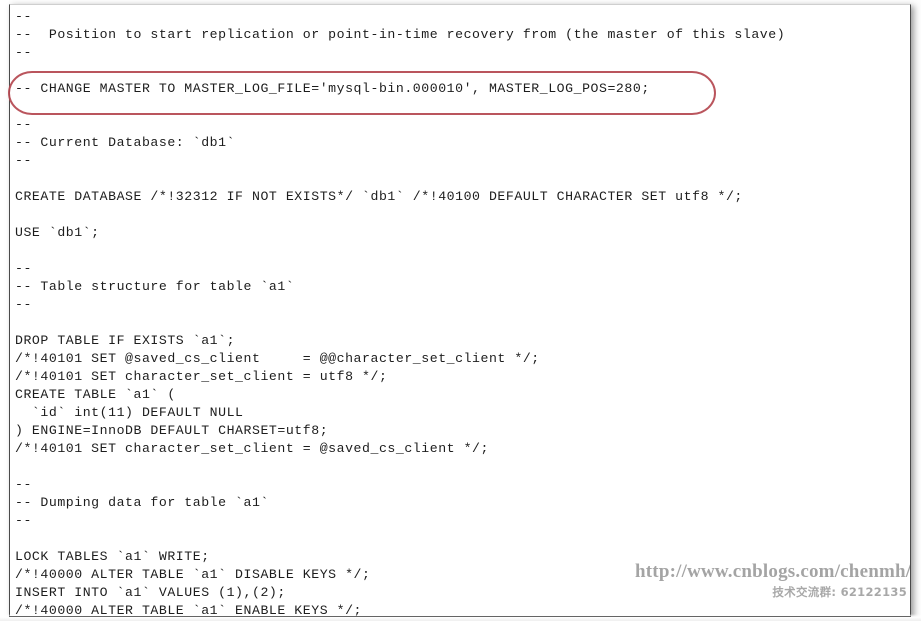 This screenshot has width=921, height=621. What do you see at coordinates (172, 430) in the screenshot?
I see `code-line: ) ENGINE=InnoDB DEFAULT CHARSET=utf8;` at bounding box center [172, 430].